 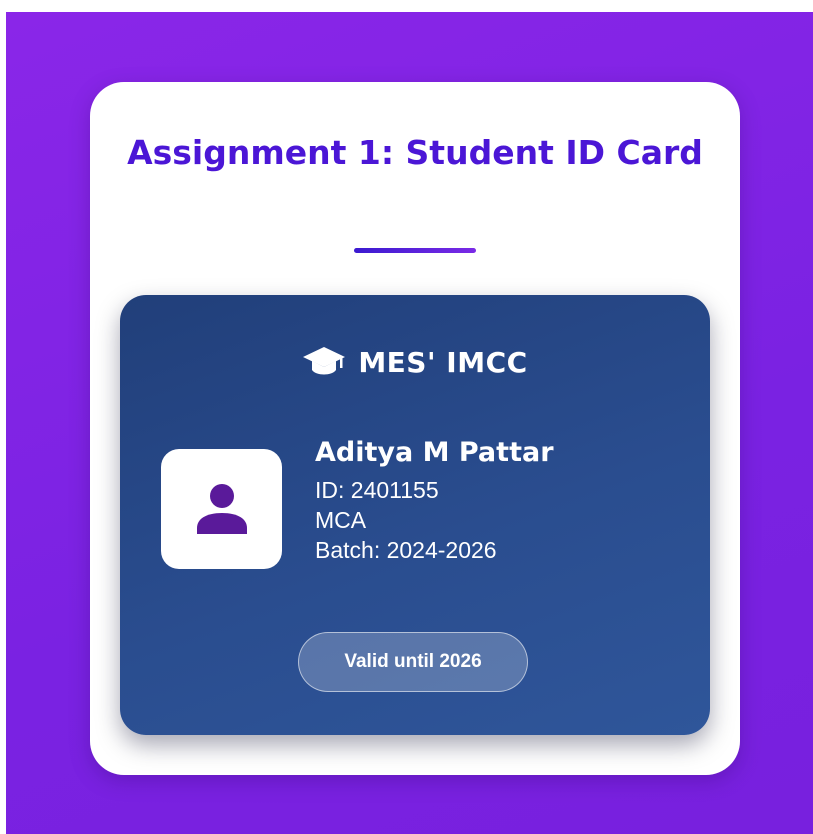 I want to click on validity-badge: Valid until 2026, so click(x=413, y=662).